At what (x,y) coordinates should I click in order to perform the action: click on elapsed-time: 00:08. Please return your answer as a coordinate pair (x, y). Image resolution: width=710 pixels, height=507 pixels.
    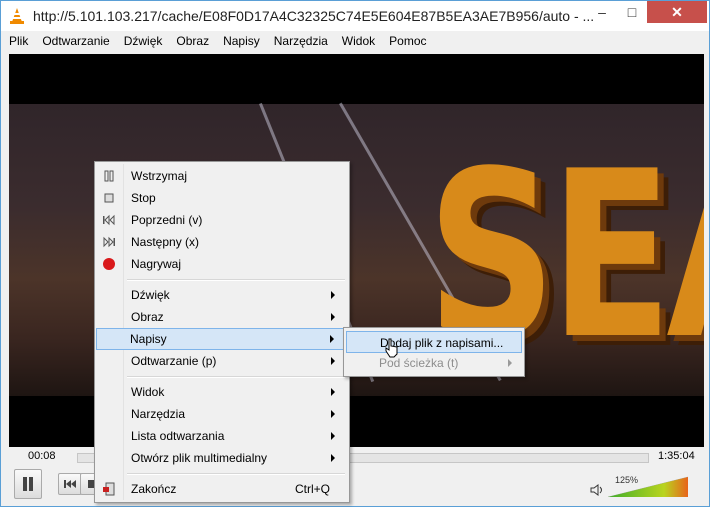
    Looking at the image, I should click on (42, 456).